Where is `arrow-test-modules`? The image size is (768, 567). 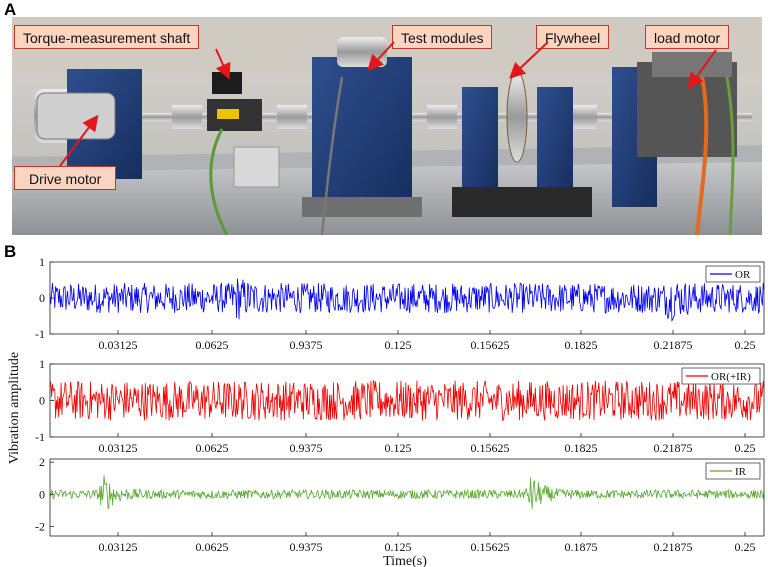
arrow-test-modules is located at coordinates (381, 56).